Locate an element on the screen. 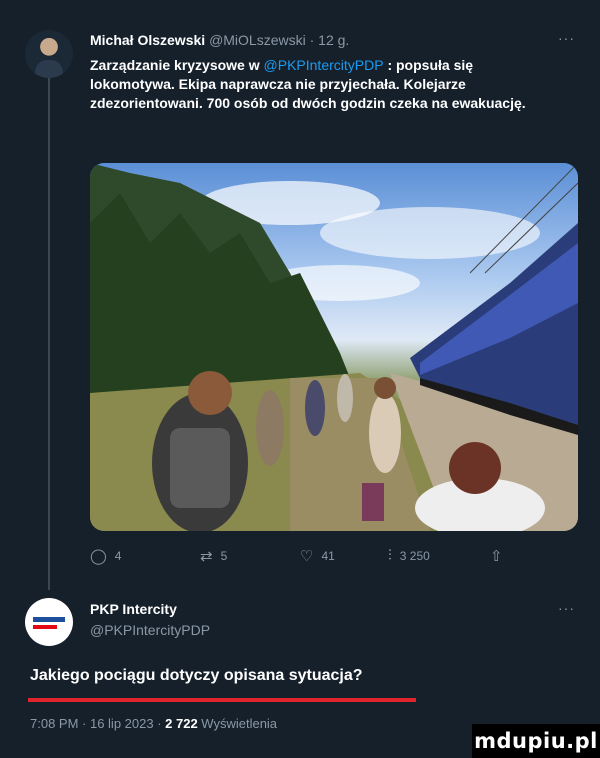  views-count: 3 250 is located at coordinates (414, 555).